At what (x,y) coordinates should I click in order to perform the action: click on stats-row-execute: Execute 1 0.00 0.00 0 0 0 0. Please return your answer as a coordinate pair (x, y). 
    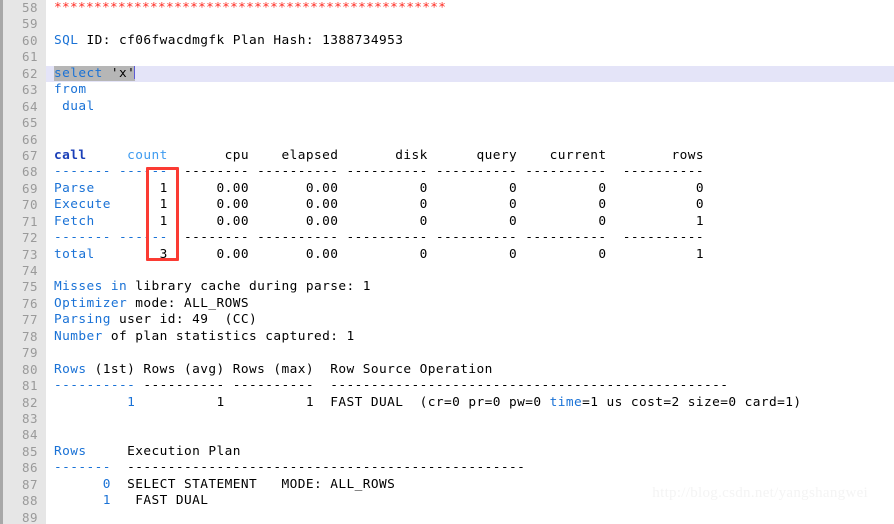
    Looking at the image, I should click on (474, 205).